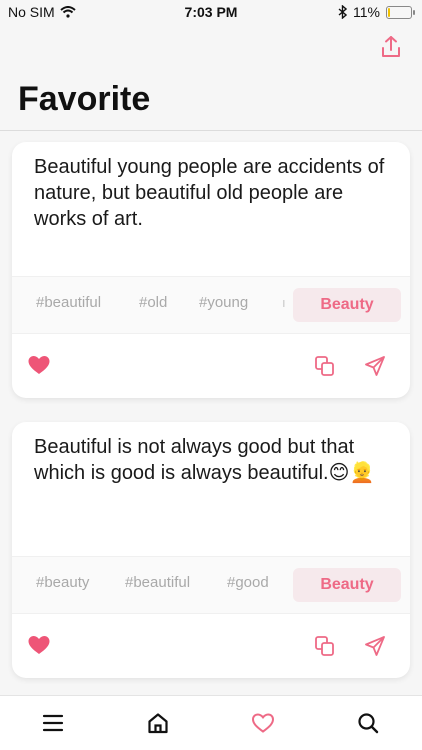 Image resolution: width=422 pixels, height=750 pixels. I want to click on menu-icon, so click(53, 723).